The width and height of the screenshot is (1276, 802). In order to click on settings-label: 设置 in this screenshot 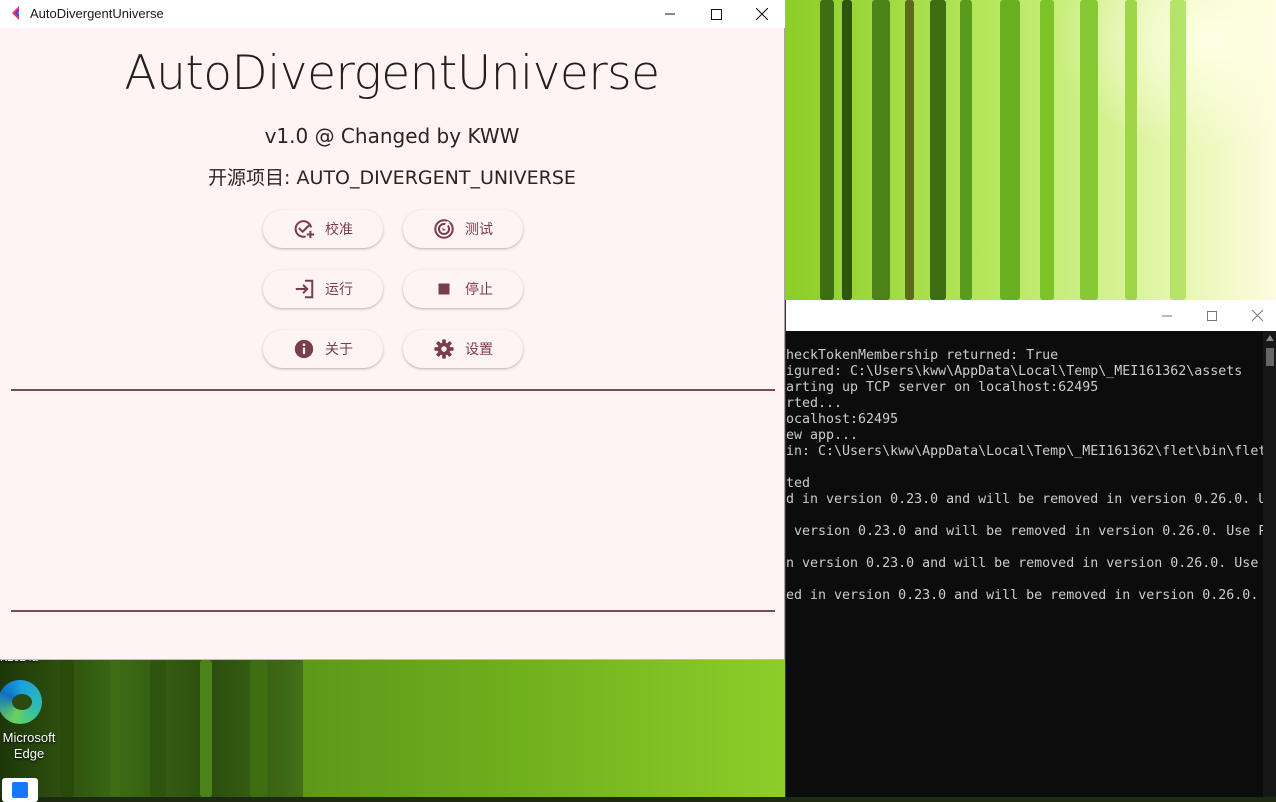, I will do `click(479, 350)`.